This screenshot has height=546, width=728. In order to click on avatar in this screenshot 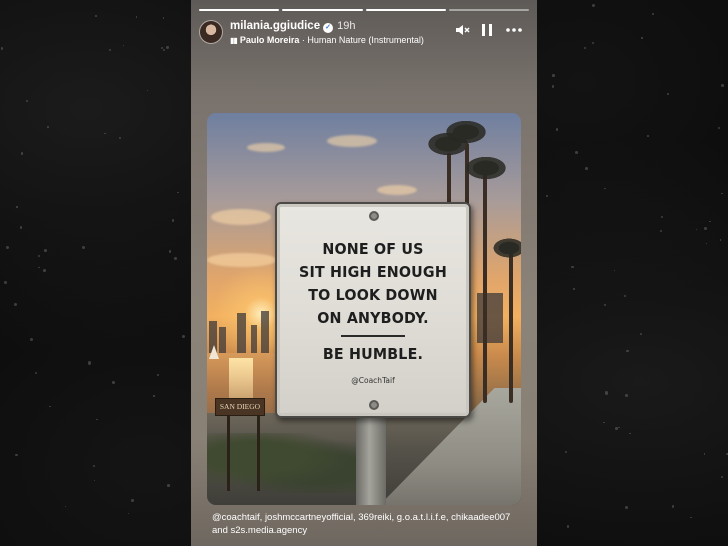, I will do `click(211, 32)`.